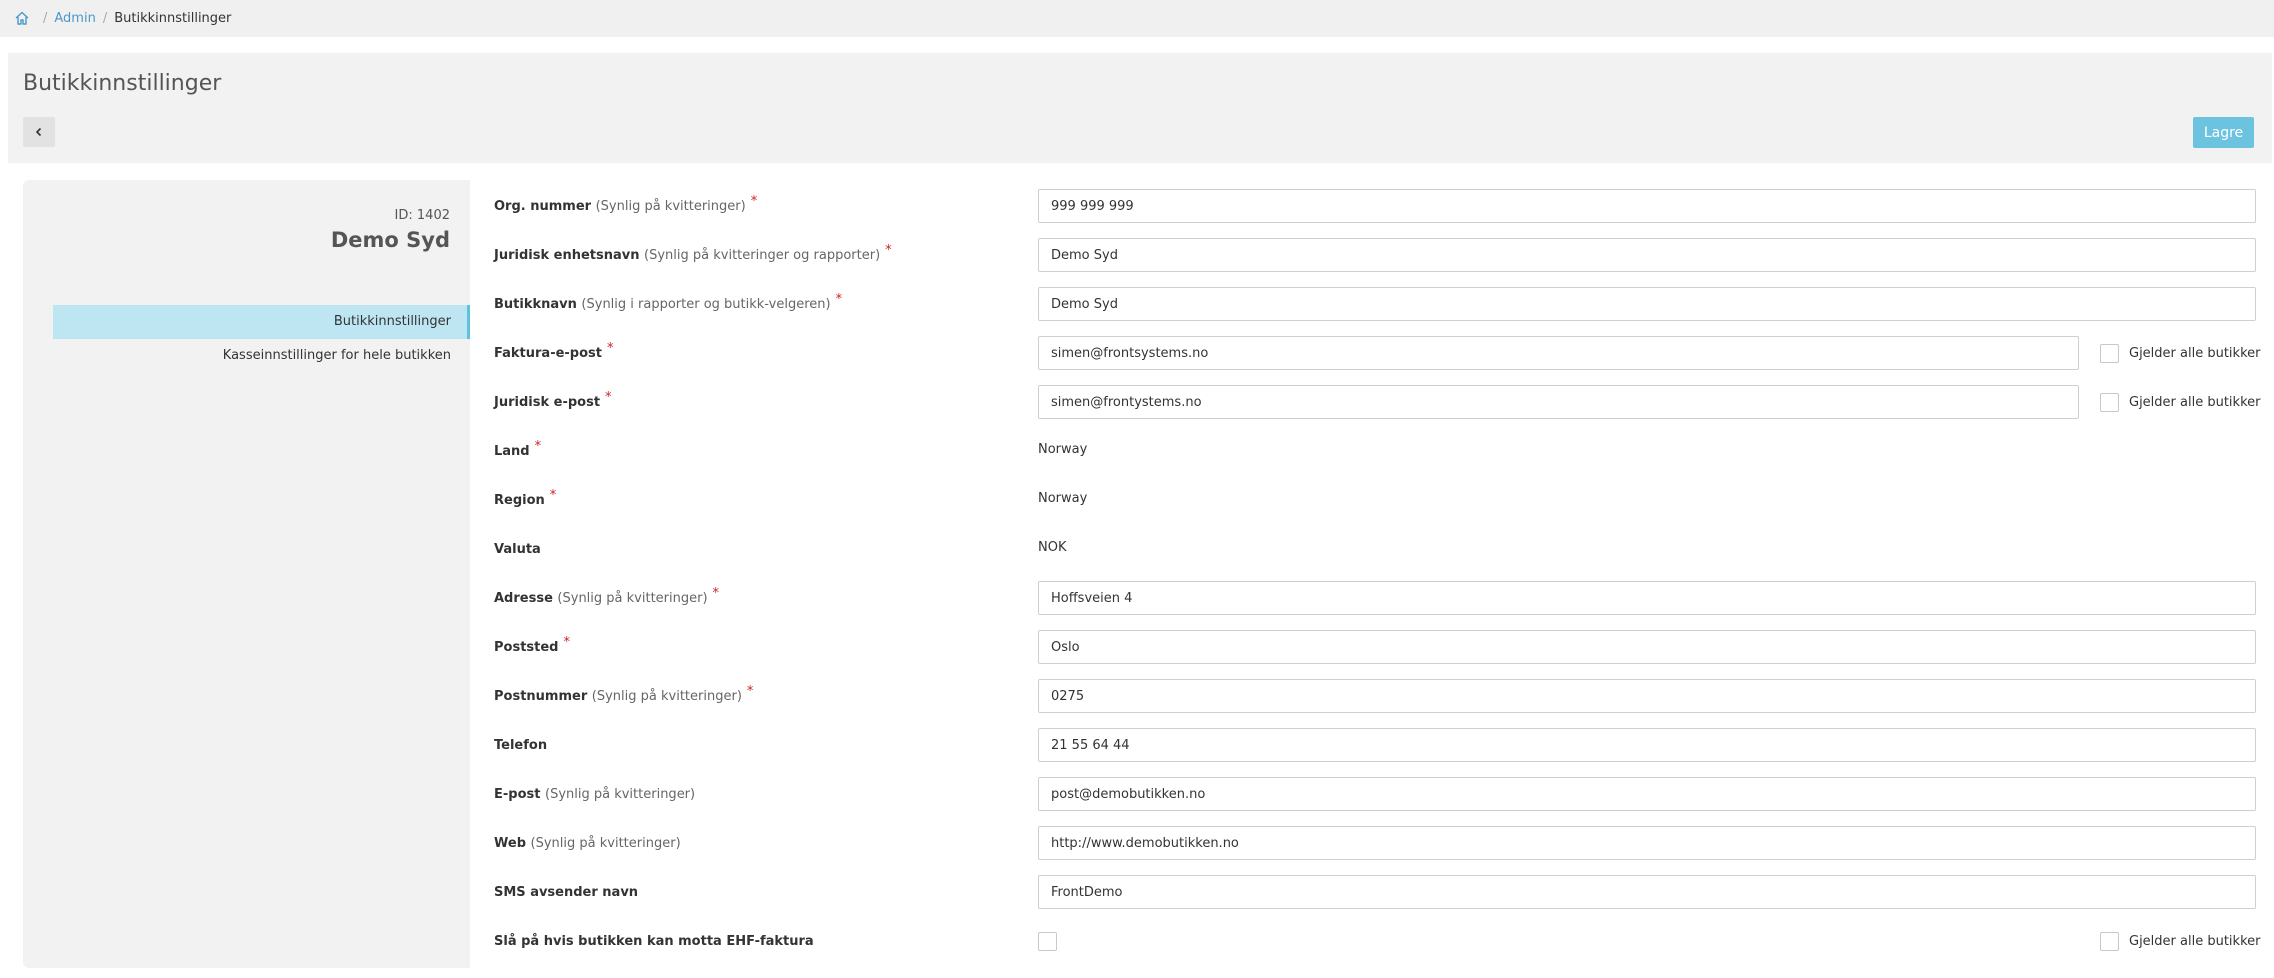 This screenshot has width=2274, height=978. I want to click on page-header: Butikkinnstillinger Lagre, so click(1140, 108).